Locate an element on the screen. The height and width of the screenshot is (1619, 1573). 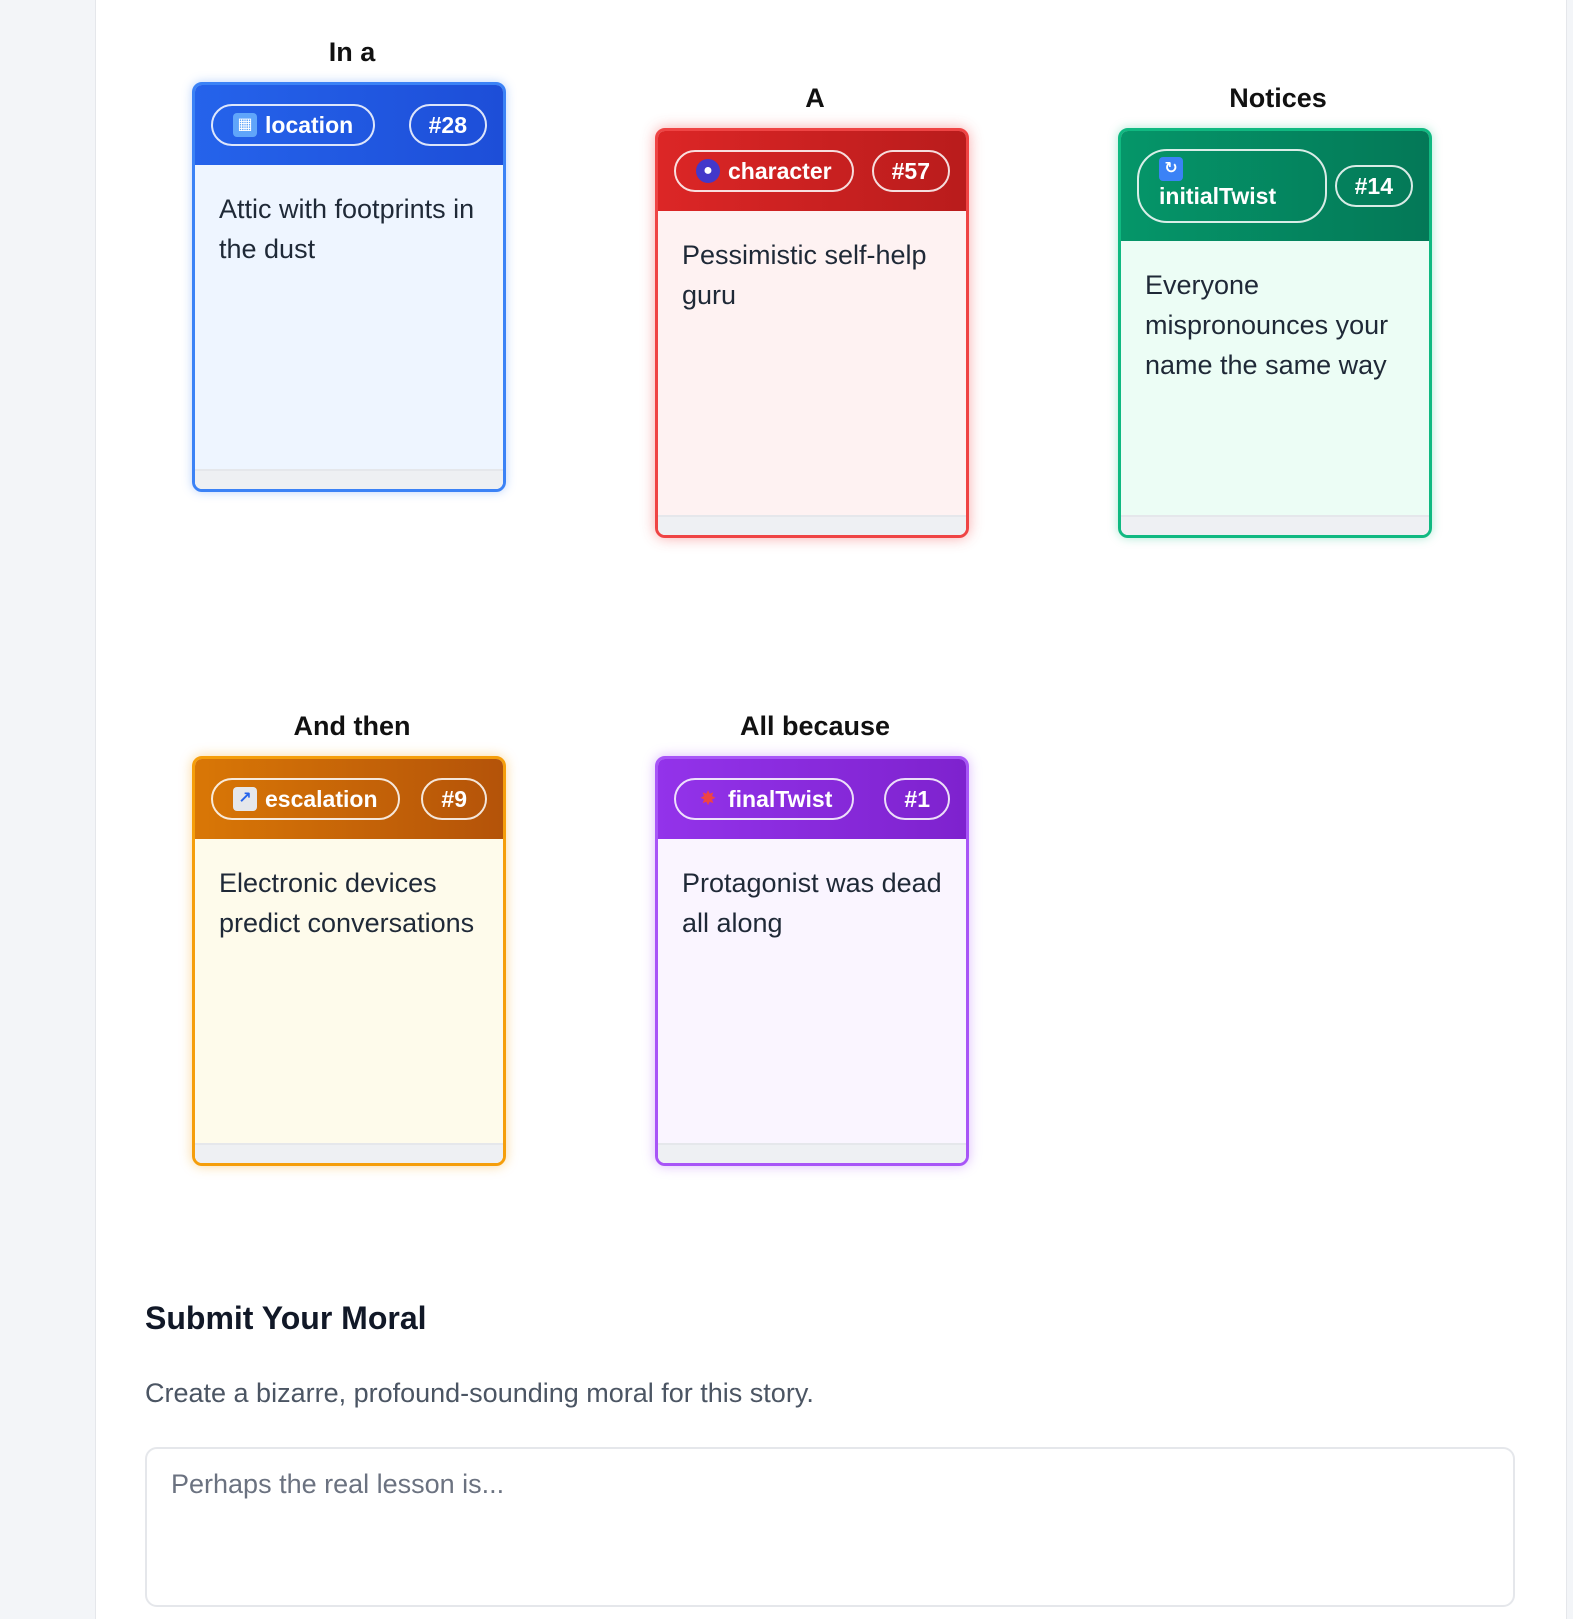
category-label: initialTwist is located at coordinates (1218, 196).